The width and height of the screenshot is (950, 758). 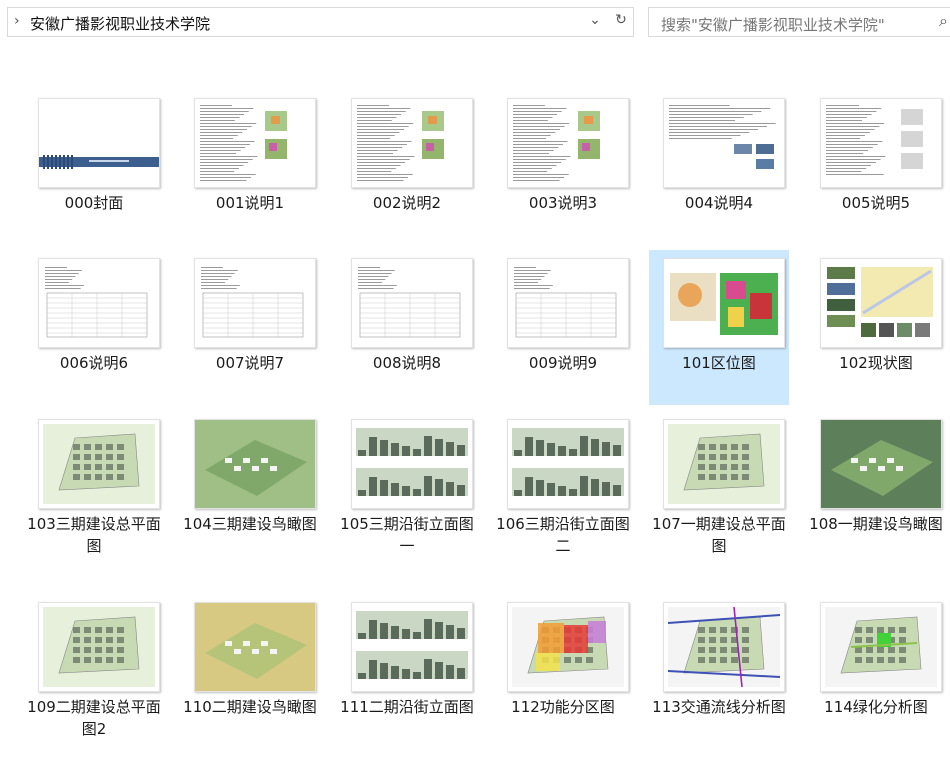 I want to click on file-item: 111二期沿街立面图, so click(x=407, y=671).